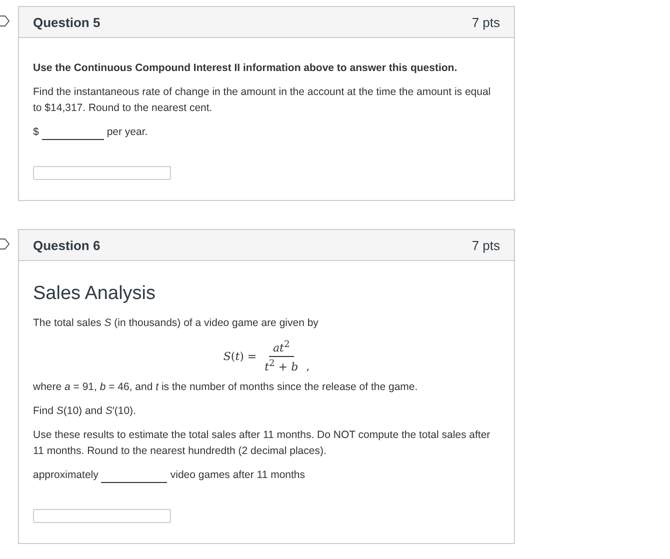 The width and height of the screenshot is (670, 559). What do you see at coordinates (308, 367) in the screenshot?
I see `formula-punctuation: ,` at bounding box center [308, 367].